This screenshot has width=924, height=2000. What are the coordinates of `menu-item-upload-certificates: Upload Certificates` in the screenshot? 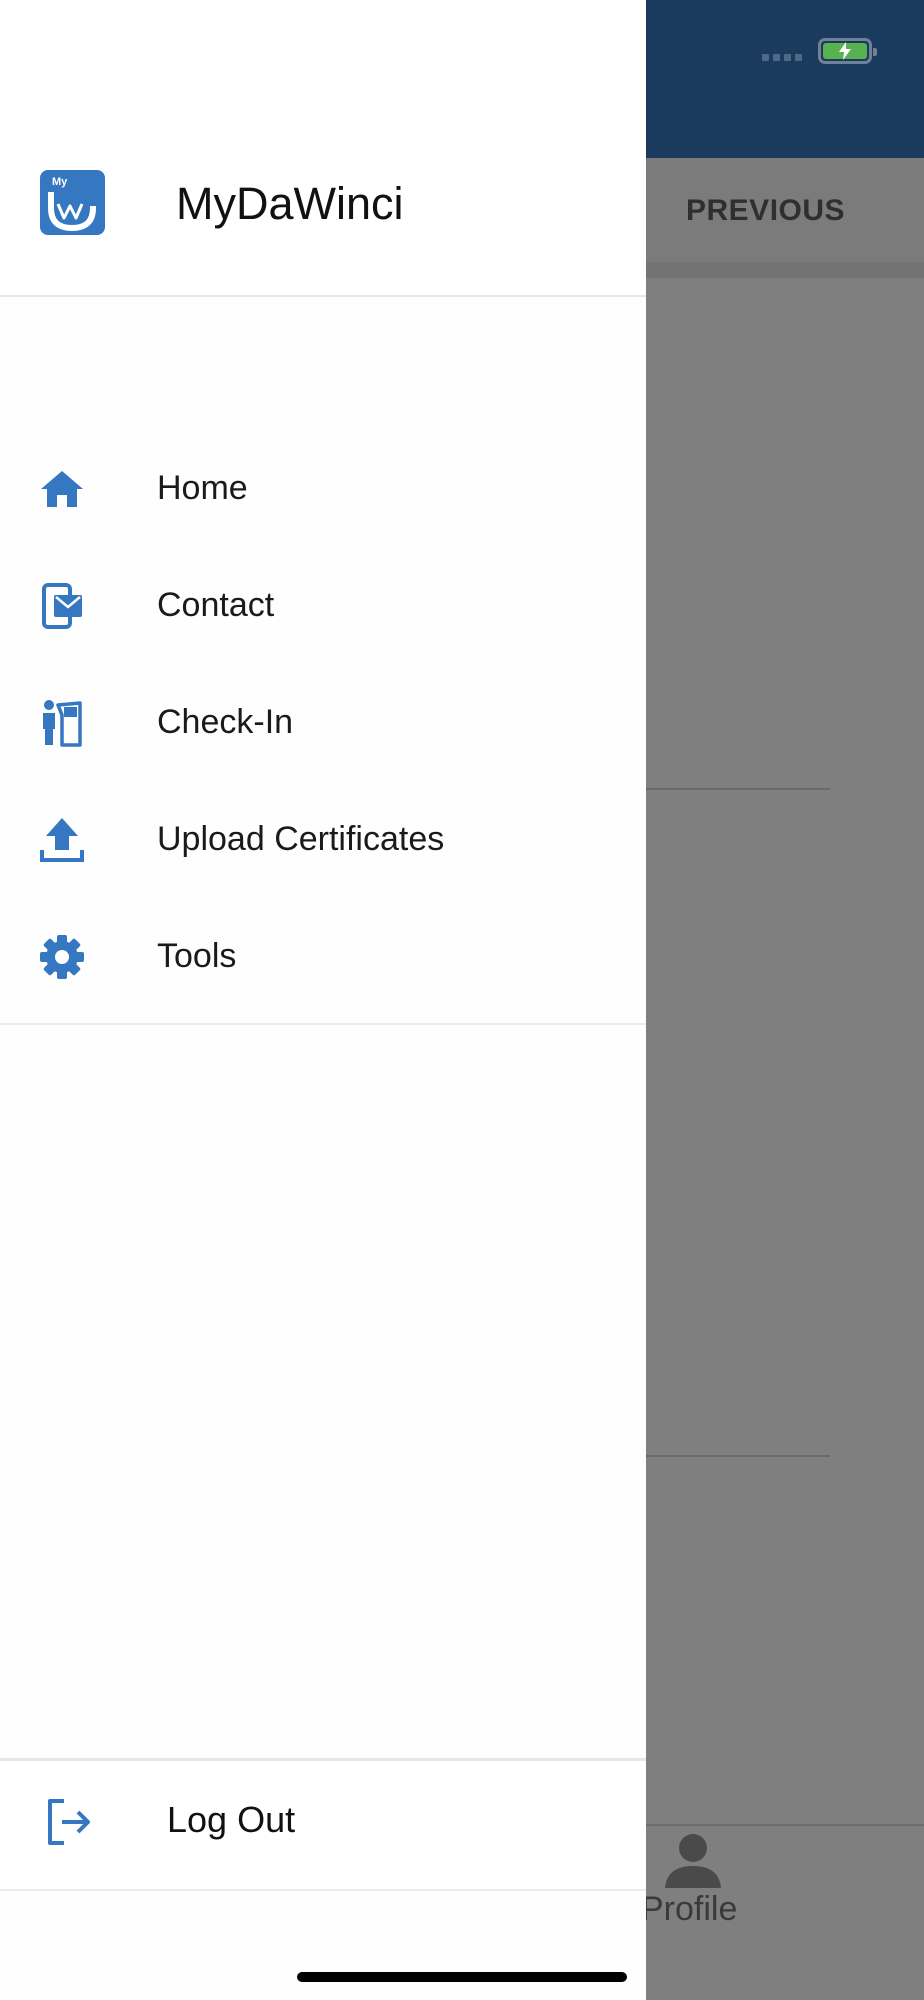 It's located at (323, 839).